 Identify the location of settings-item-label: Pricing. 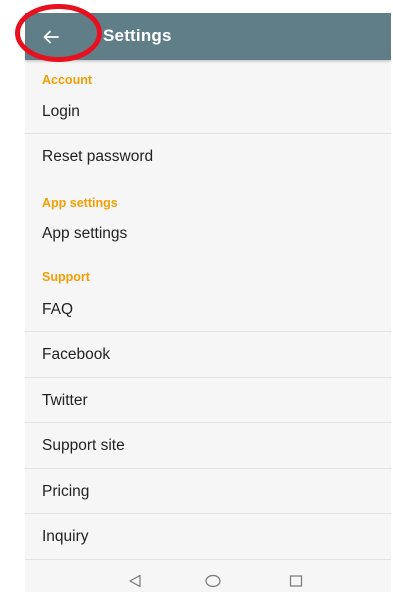
(66, 491).